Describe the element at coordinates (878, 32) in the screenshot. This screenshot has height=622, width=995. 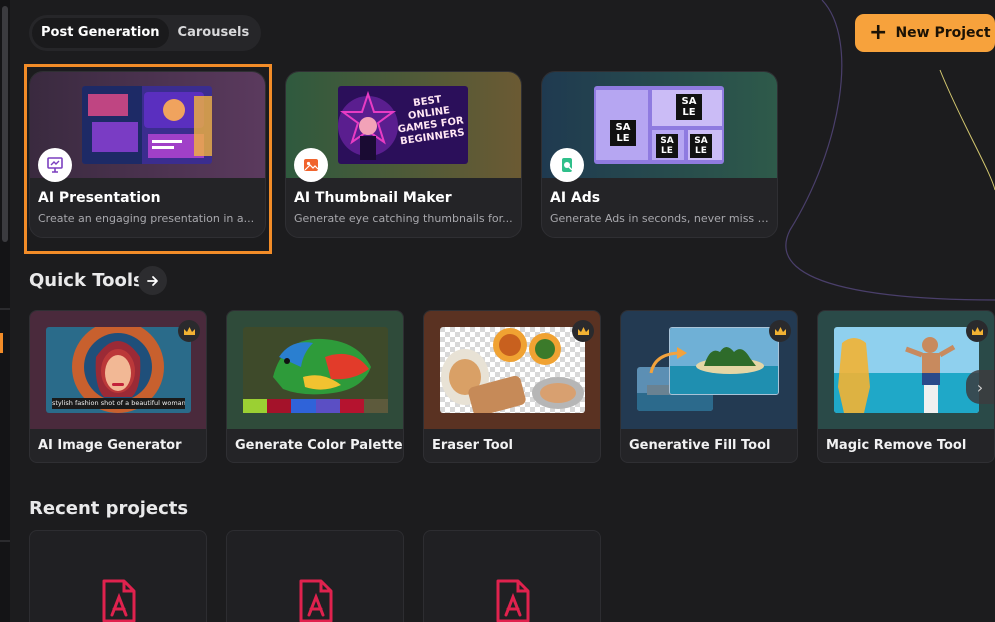
I see `plus-icon: +` at that location.